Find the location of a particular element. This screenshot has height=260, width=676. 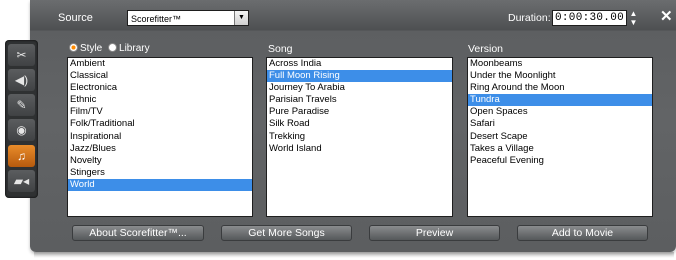

list-item: Novelty is located at coordinates (160, 161).